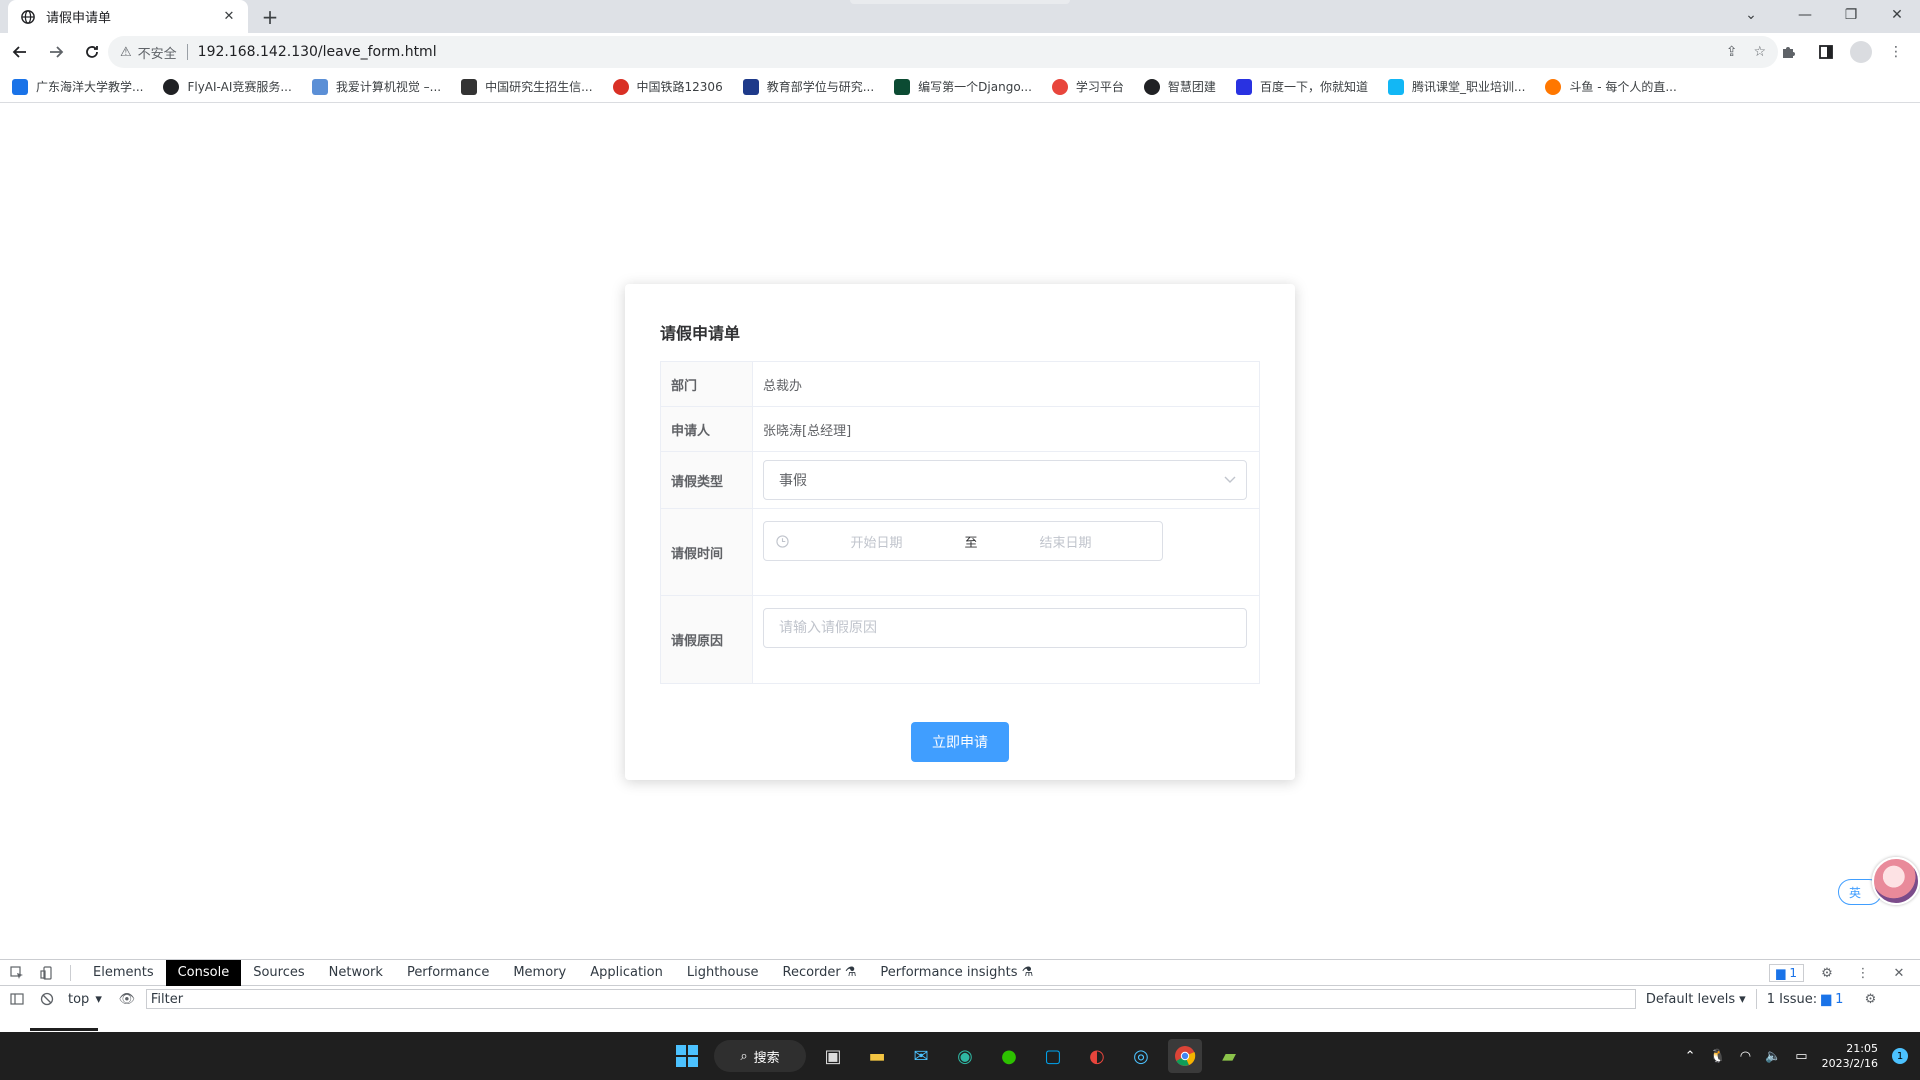  What do you see at coordinates (833, 1056) in the screenshot?
I see `task-view-icon: ▣` at bounding box center [833, 1056].